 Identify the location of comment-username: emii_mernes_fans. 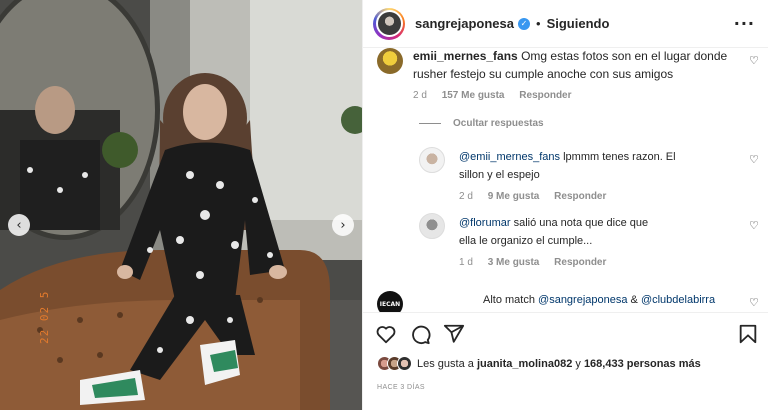
(465, 56).